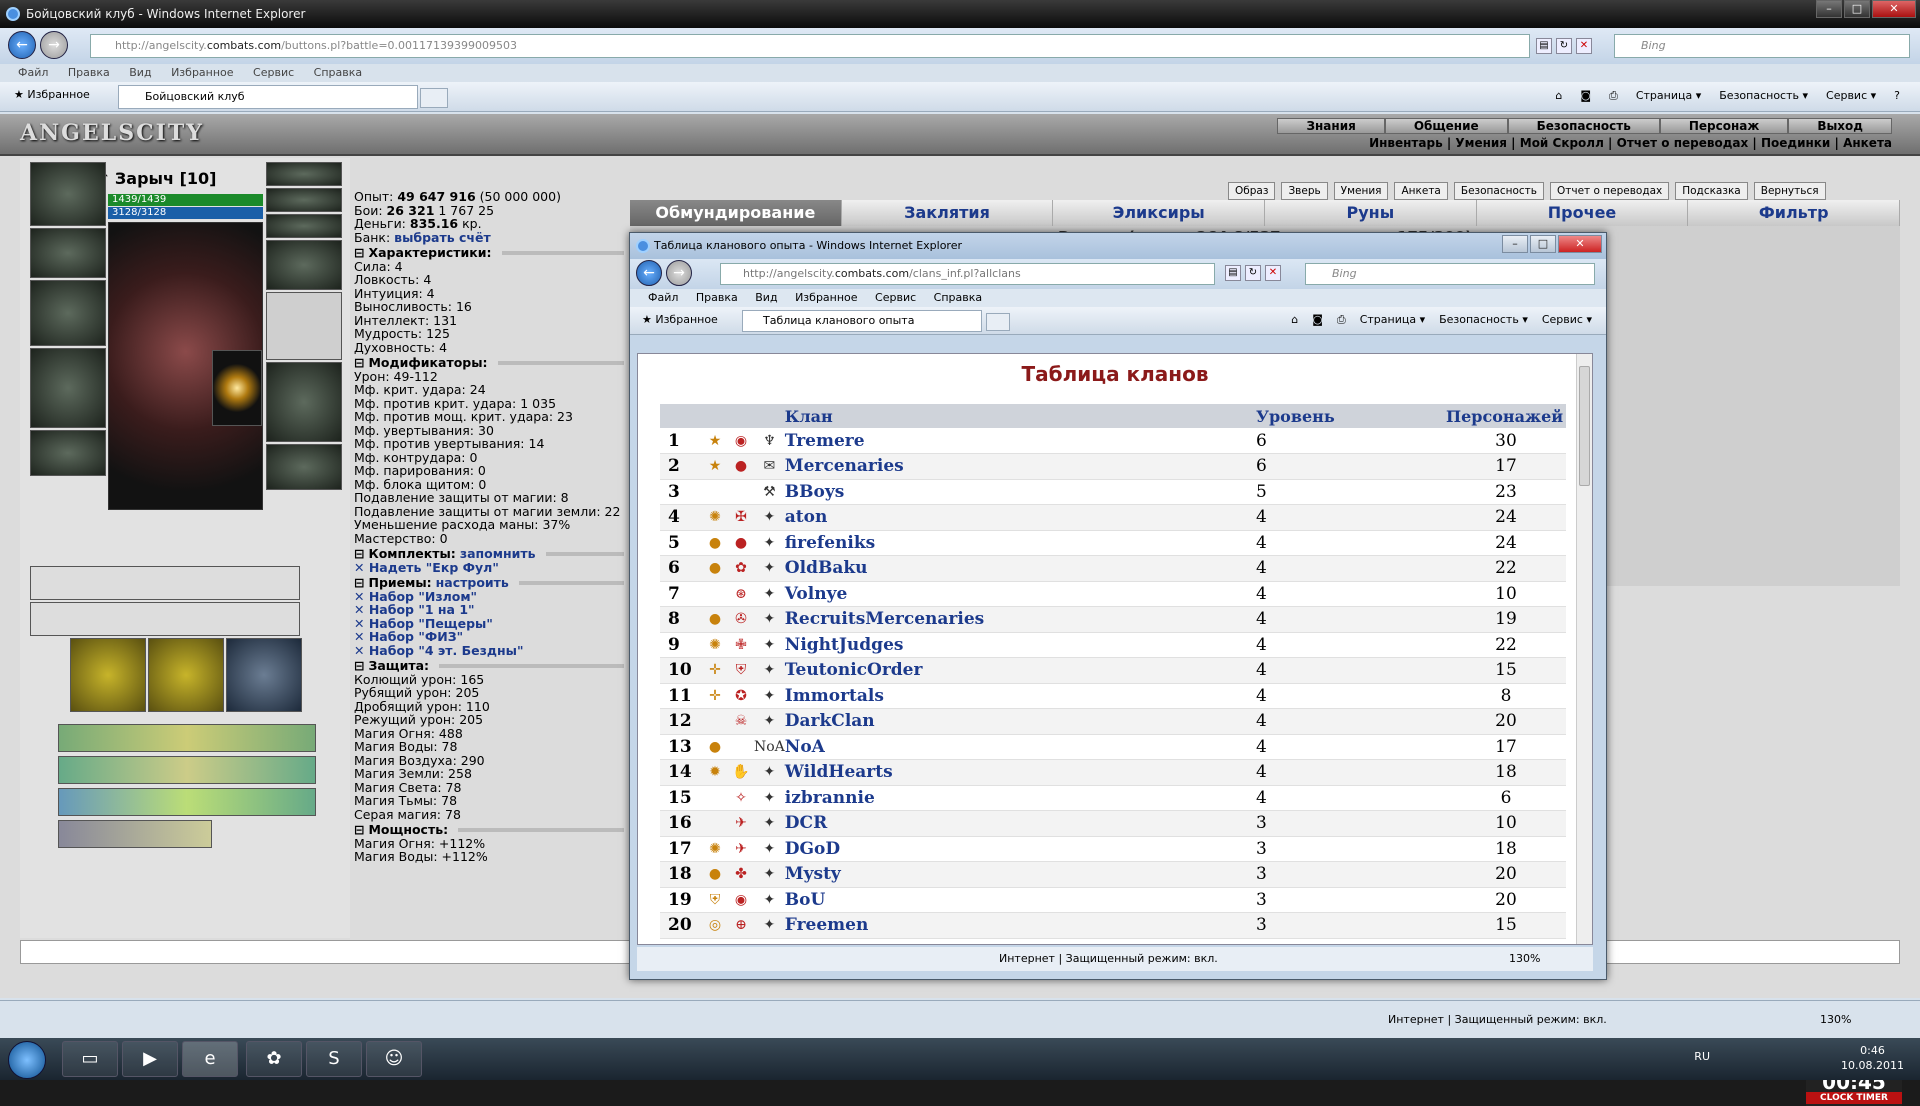 Image resolution: width=1920 pixels, height=1106 pixels. What do you see at coordinates (958, 297) in the screenshot?
I see `popup-menu-help: Справка` at bounding box center [958, 297].